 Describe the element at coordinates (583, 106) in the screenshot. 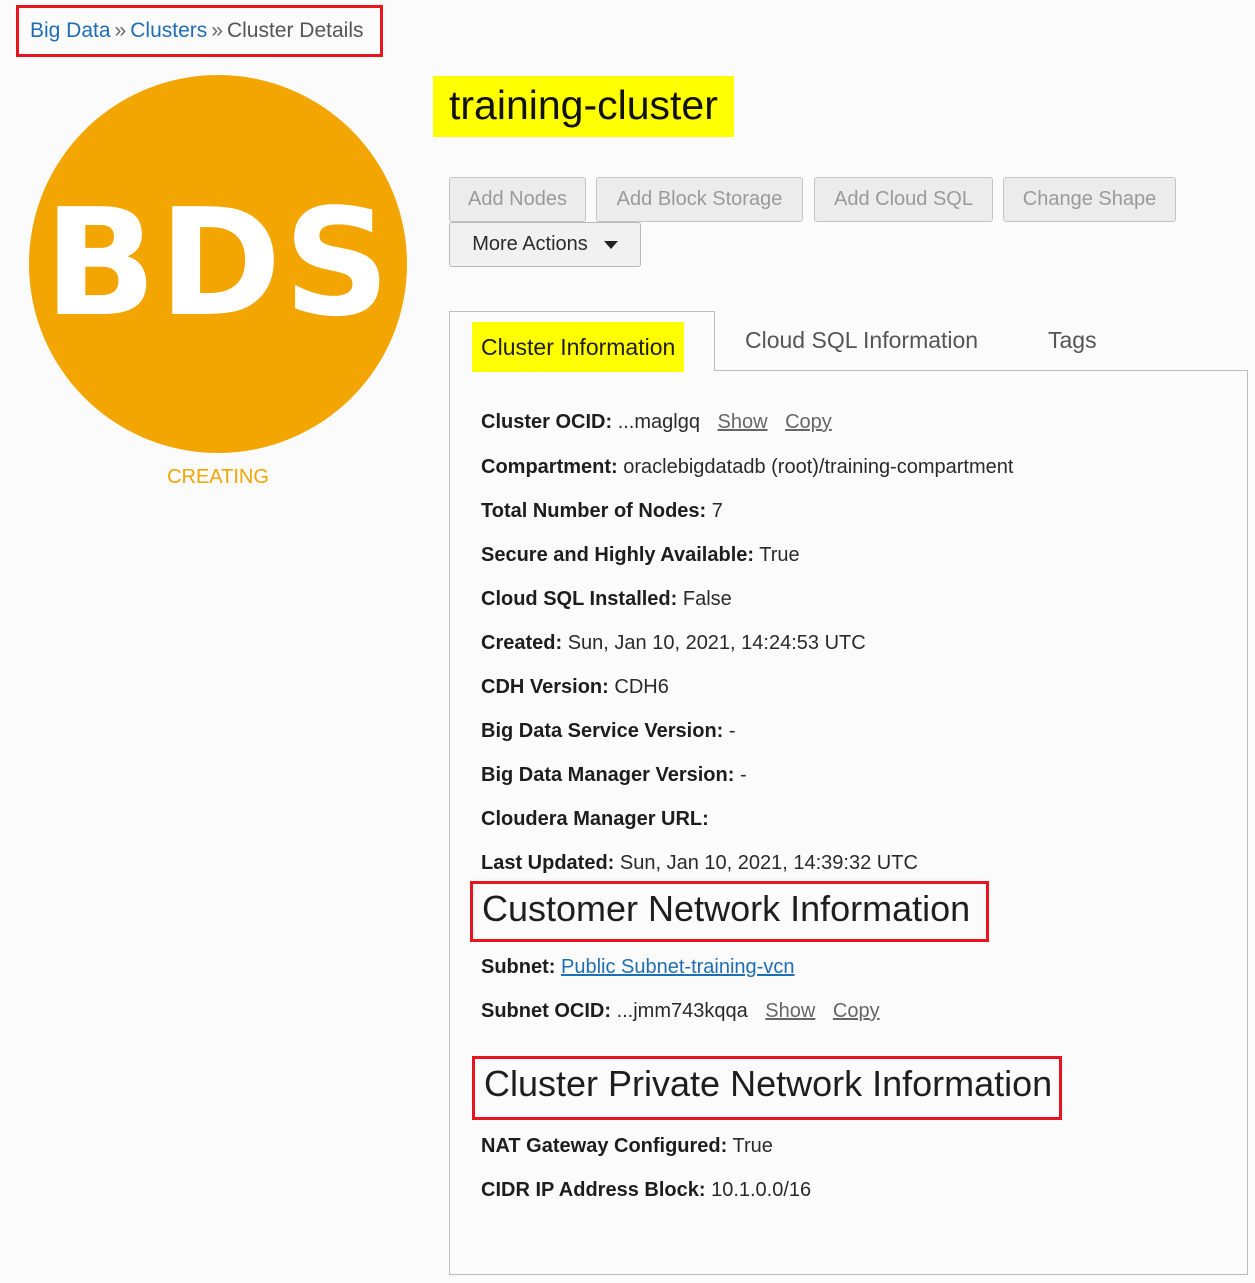

I see `page-title: training-cluster` at that location.